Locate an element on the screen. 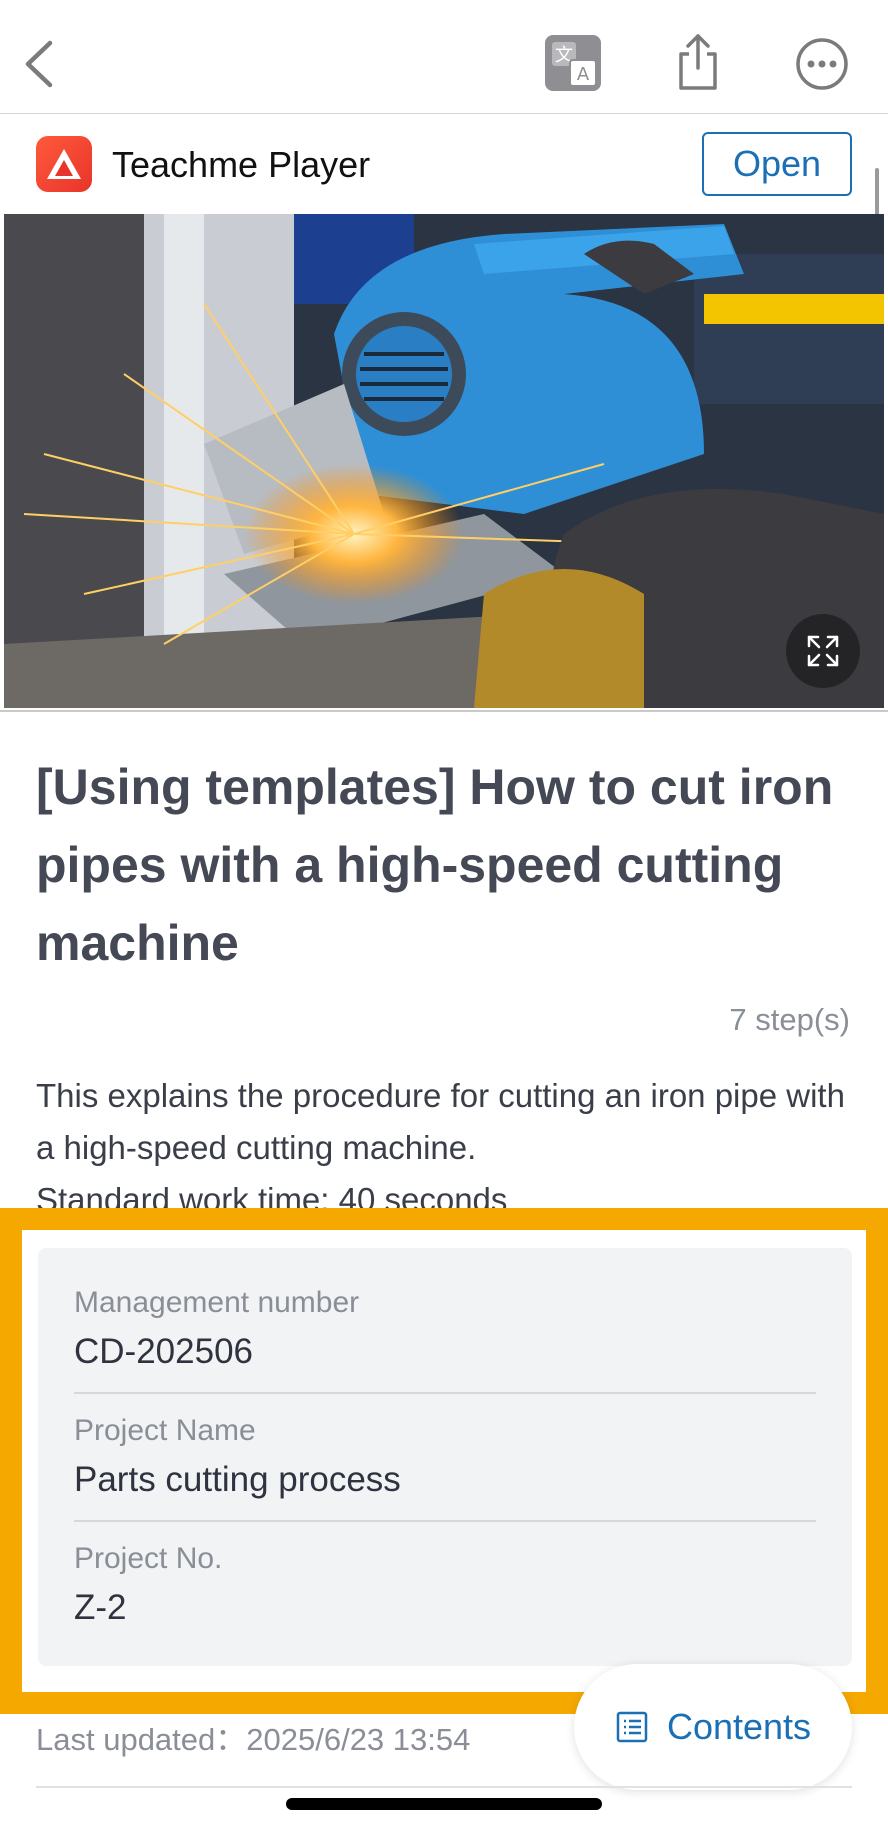  translate-icon: 文 A is located at coordinates (573, 63).